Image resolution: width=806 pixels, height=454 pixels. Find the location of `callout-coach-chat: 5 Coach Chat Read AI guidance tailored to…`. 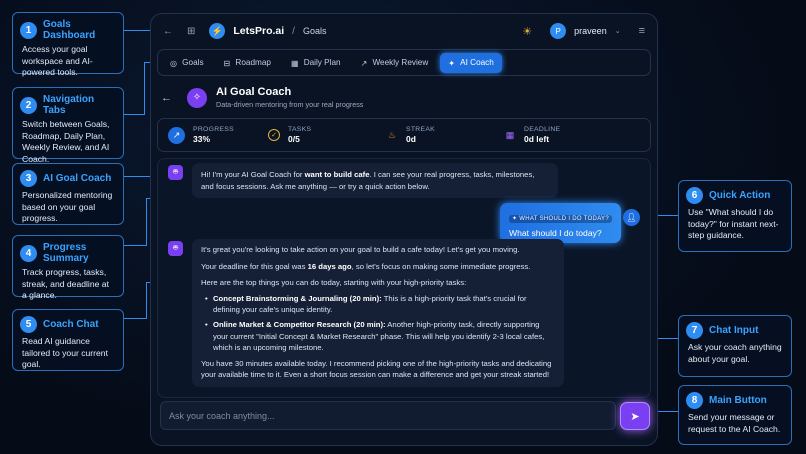

callout-coach-chat: 5 Coach Chat Read AI guidance tailored to… is located at coordinates (68, 340).